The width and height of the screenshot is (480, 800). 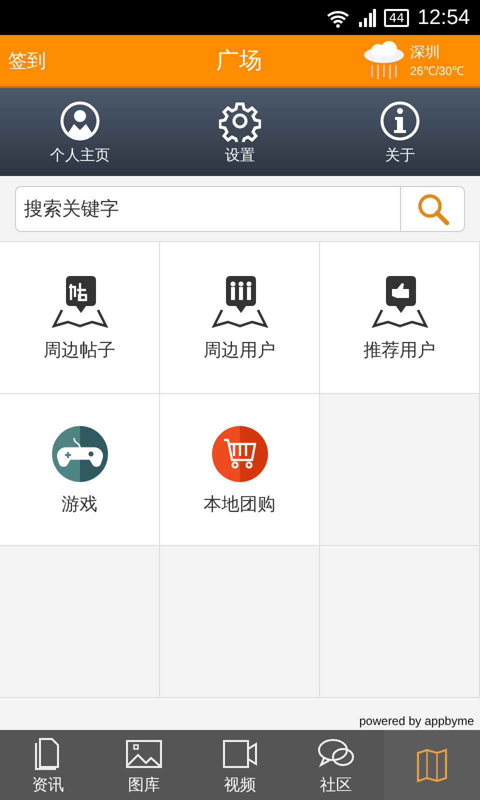 I want to click on search-icon, so click(x=433, y=209).